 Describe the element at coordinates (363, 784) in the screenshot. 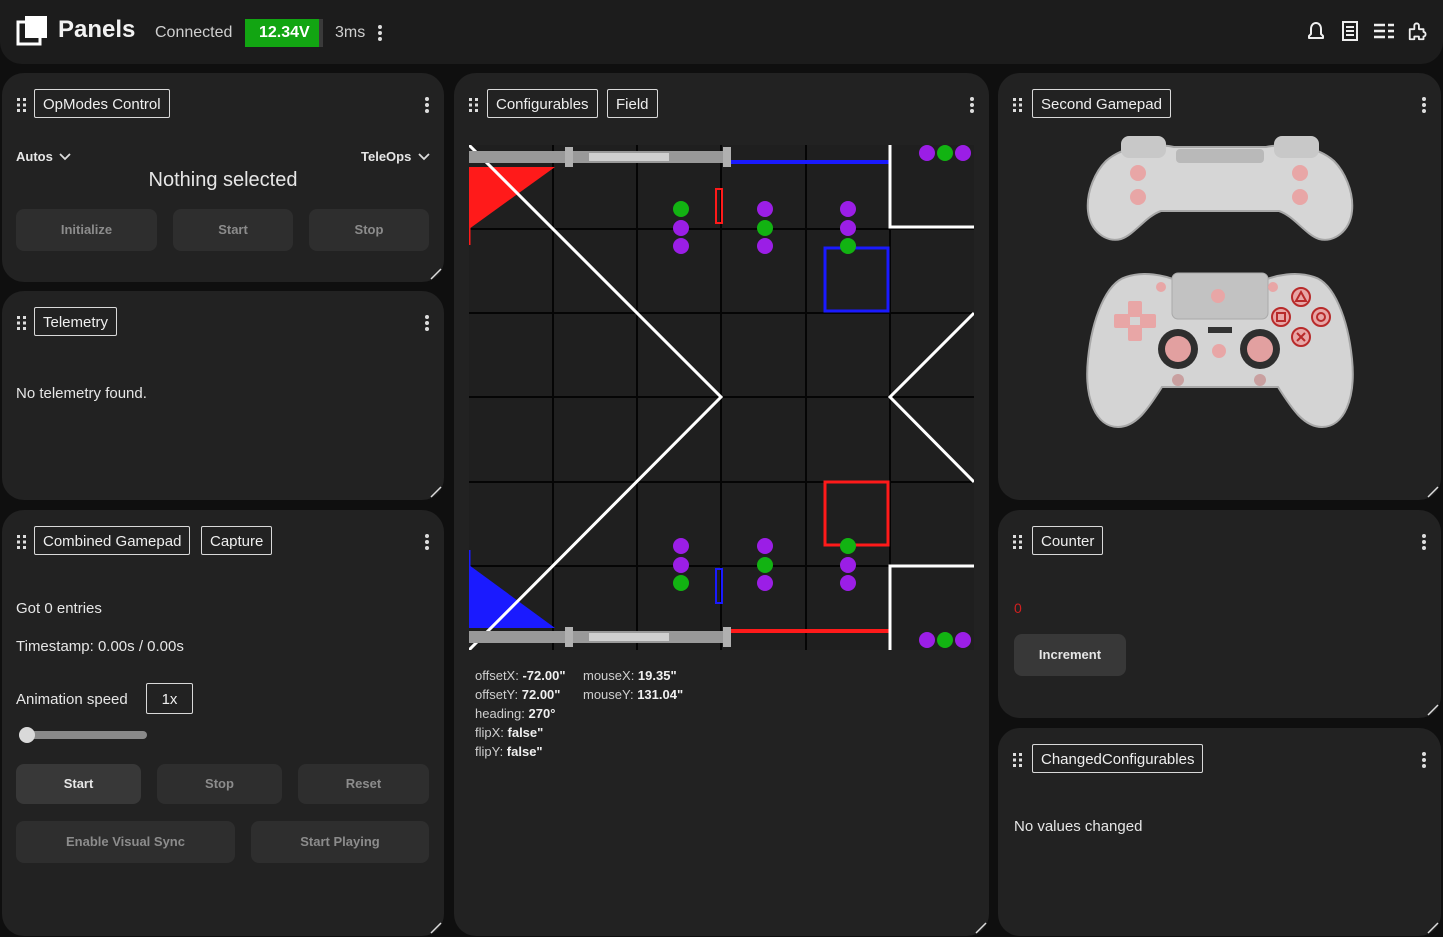

I see `reset-button: Reset` at that location.